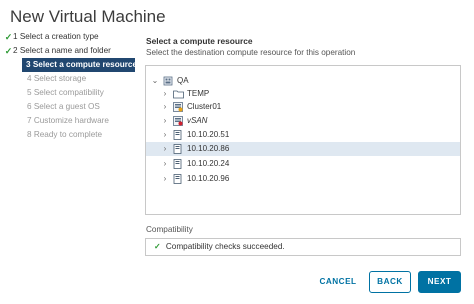 The width and height of the screenshot is (474, 304). What do you see at coordinates (303, 149) in the screenshot?
I see `tree-node: › 10.10.20.86` at bounding box center [303, 149].